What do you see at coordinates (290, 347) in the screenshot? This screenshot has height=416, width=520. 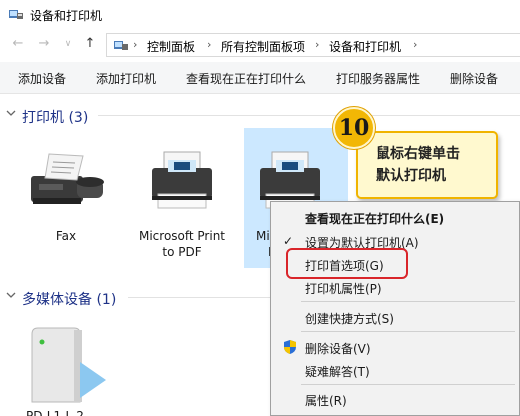 I see `shield-icon` at bounding box center [290, 347].